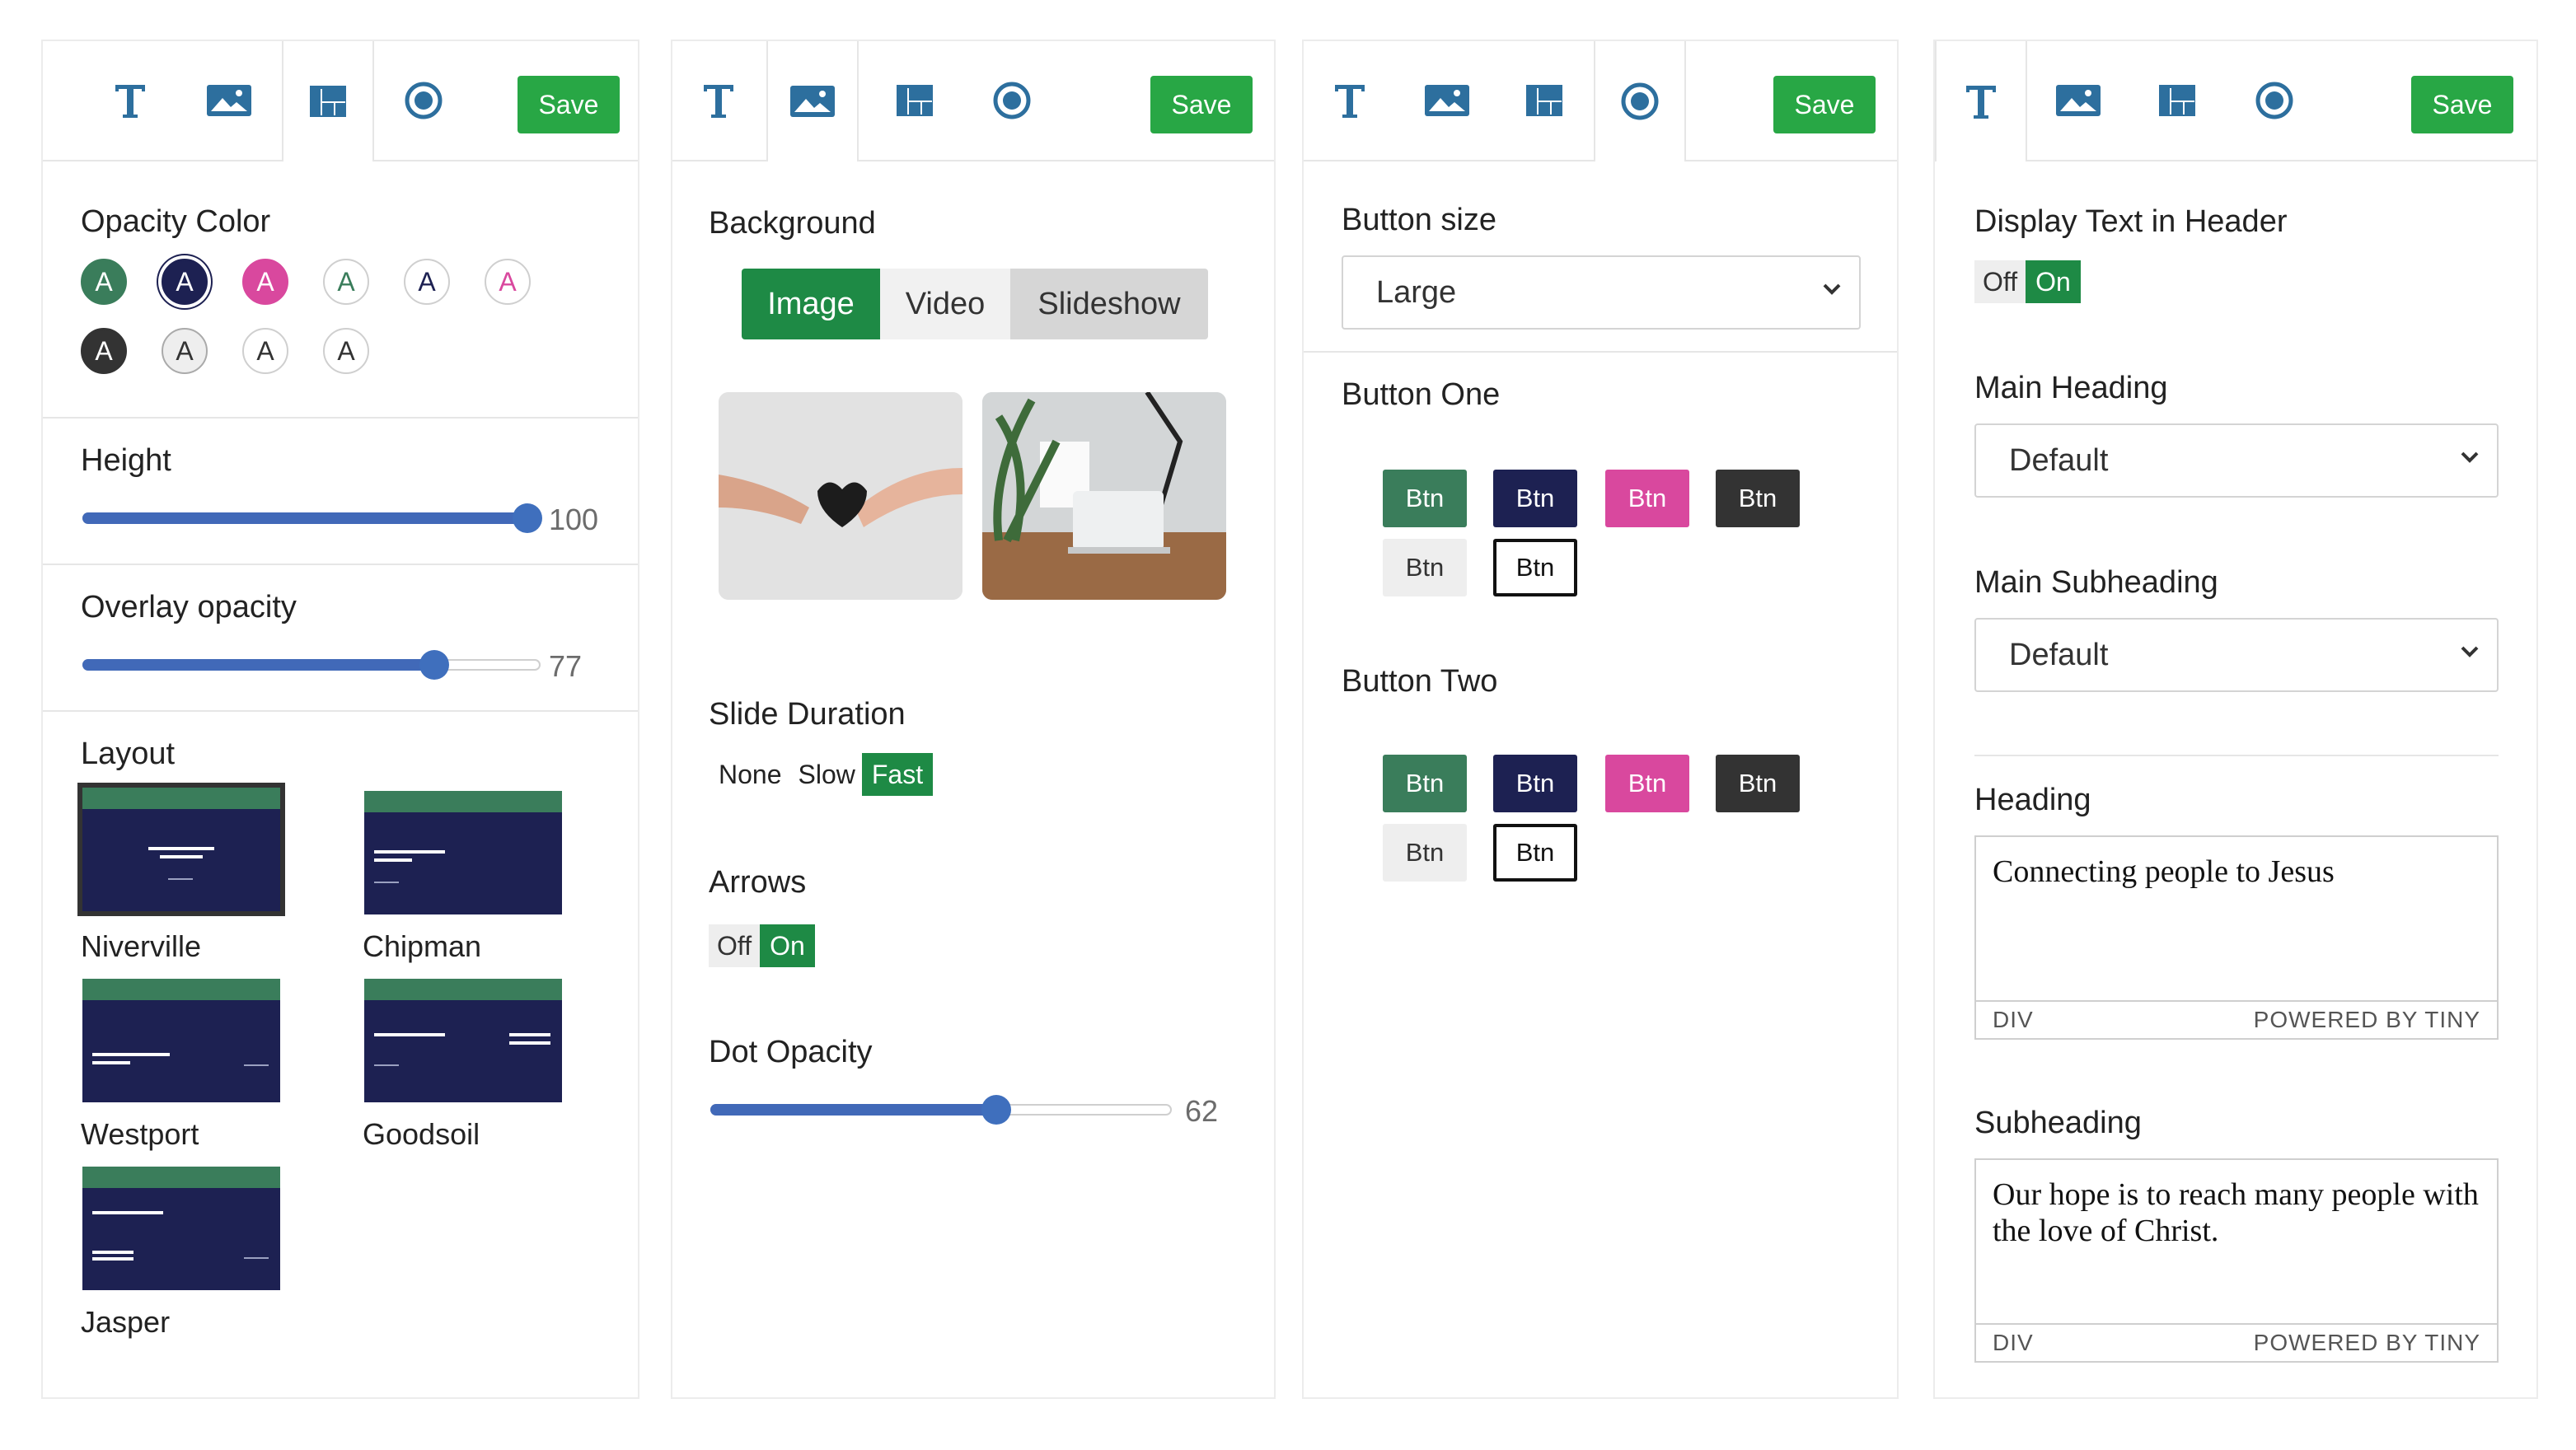 This screenshot has width=2576, height=1450. I want to click on button-icon, so click(2274, 100).